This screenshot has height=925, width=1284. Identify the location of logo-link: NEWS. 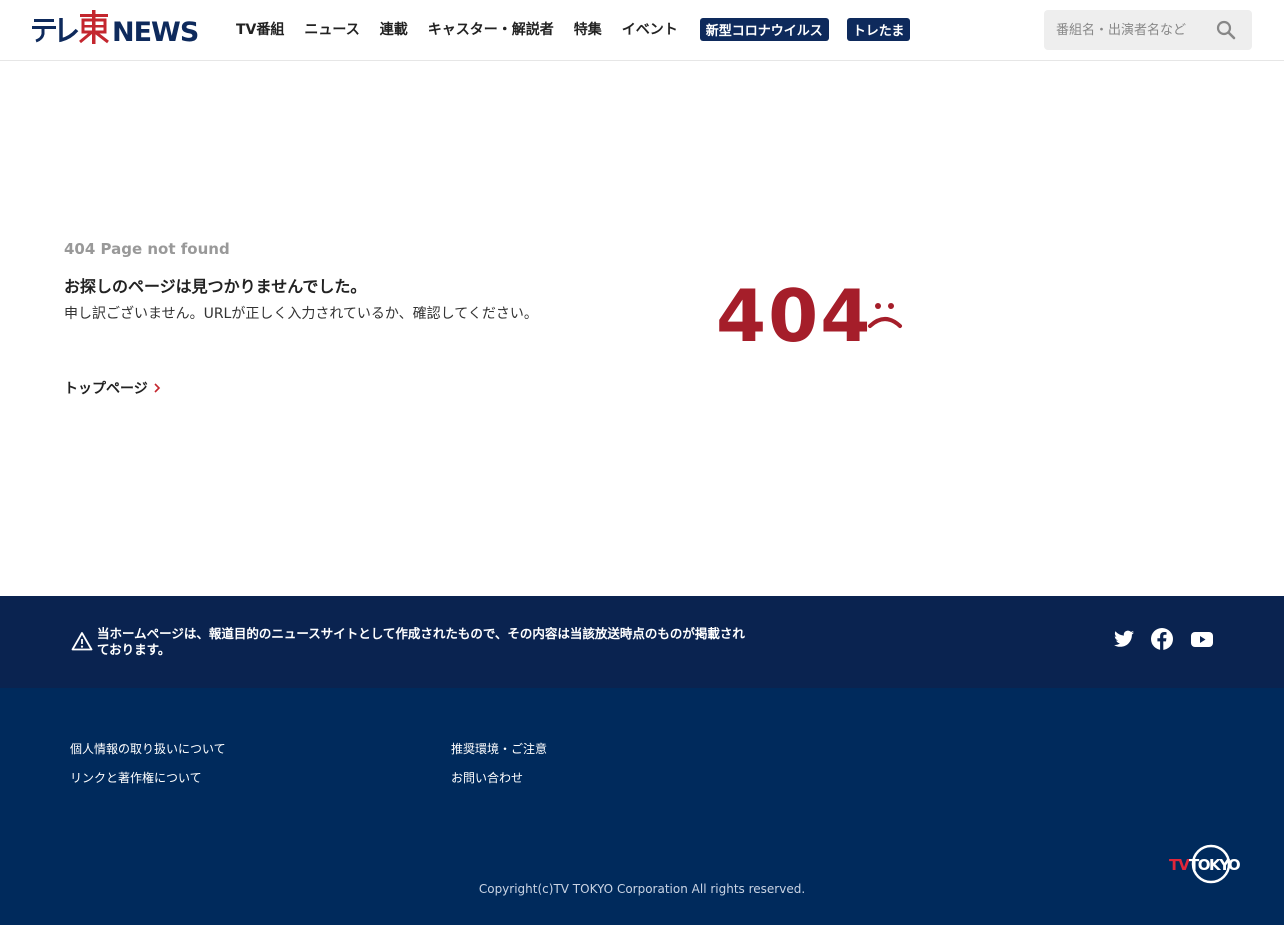
(117, 29).